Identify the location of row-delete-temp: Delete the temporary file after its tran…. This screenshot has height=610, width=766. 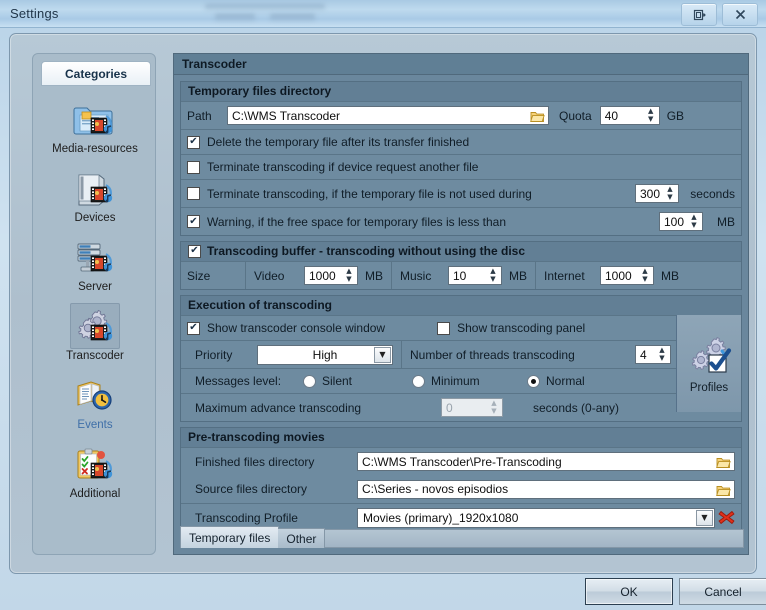
(461, 141).